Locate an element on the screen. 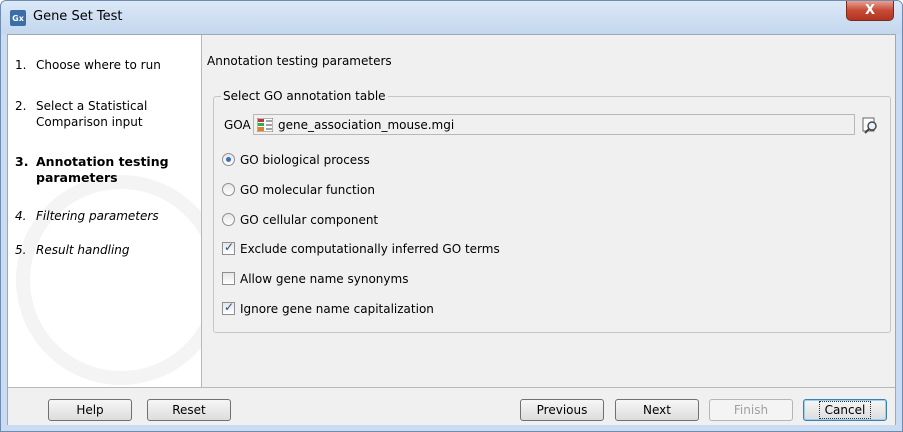 The height and width of the screenshot is (432, 903). table-icon is located at coordinates (265, 125).